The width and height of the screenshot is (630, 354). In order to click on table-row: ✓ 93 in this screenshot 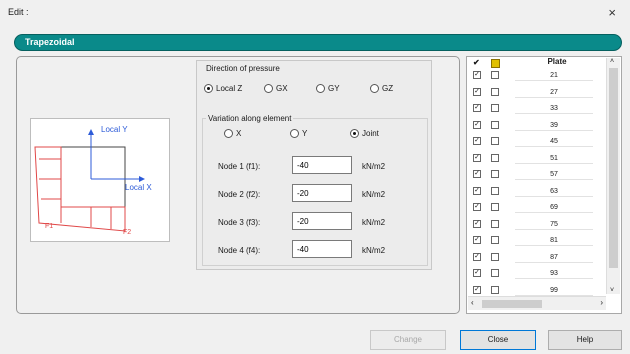, I will do `click(535, 274)`.